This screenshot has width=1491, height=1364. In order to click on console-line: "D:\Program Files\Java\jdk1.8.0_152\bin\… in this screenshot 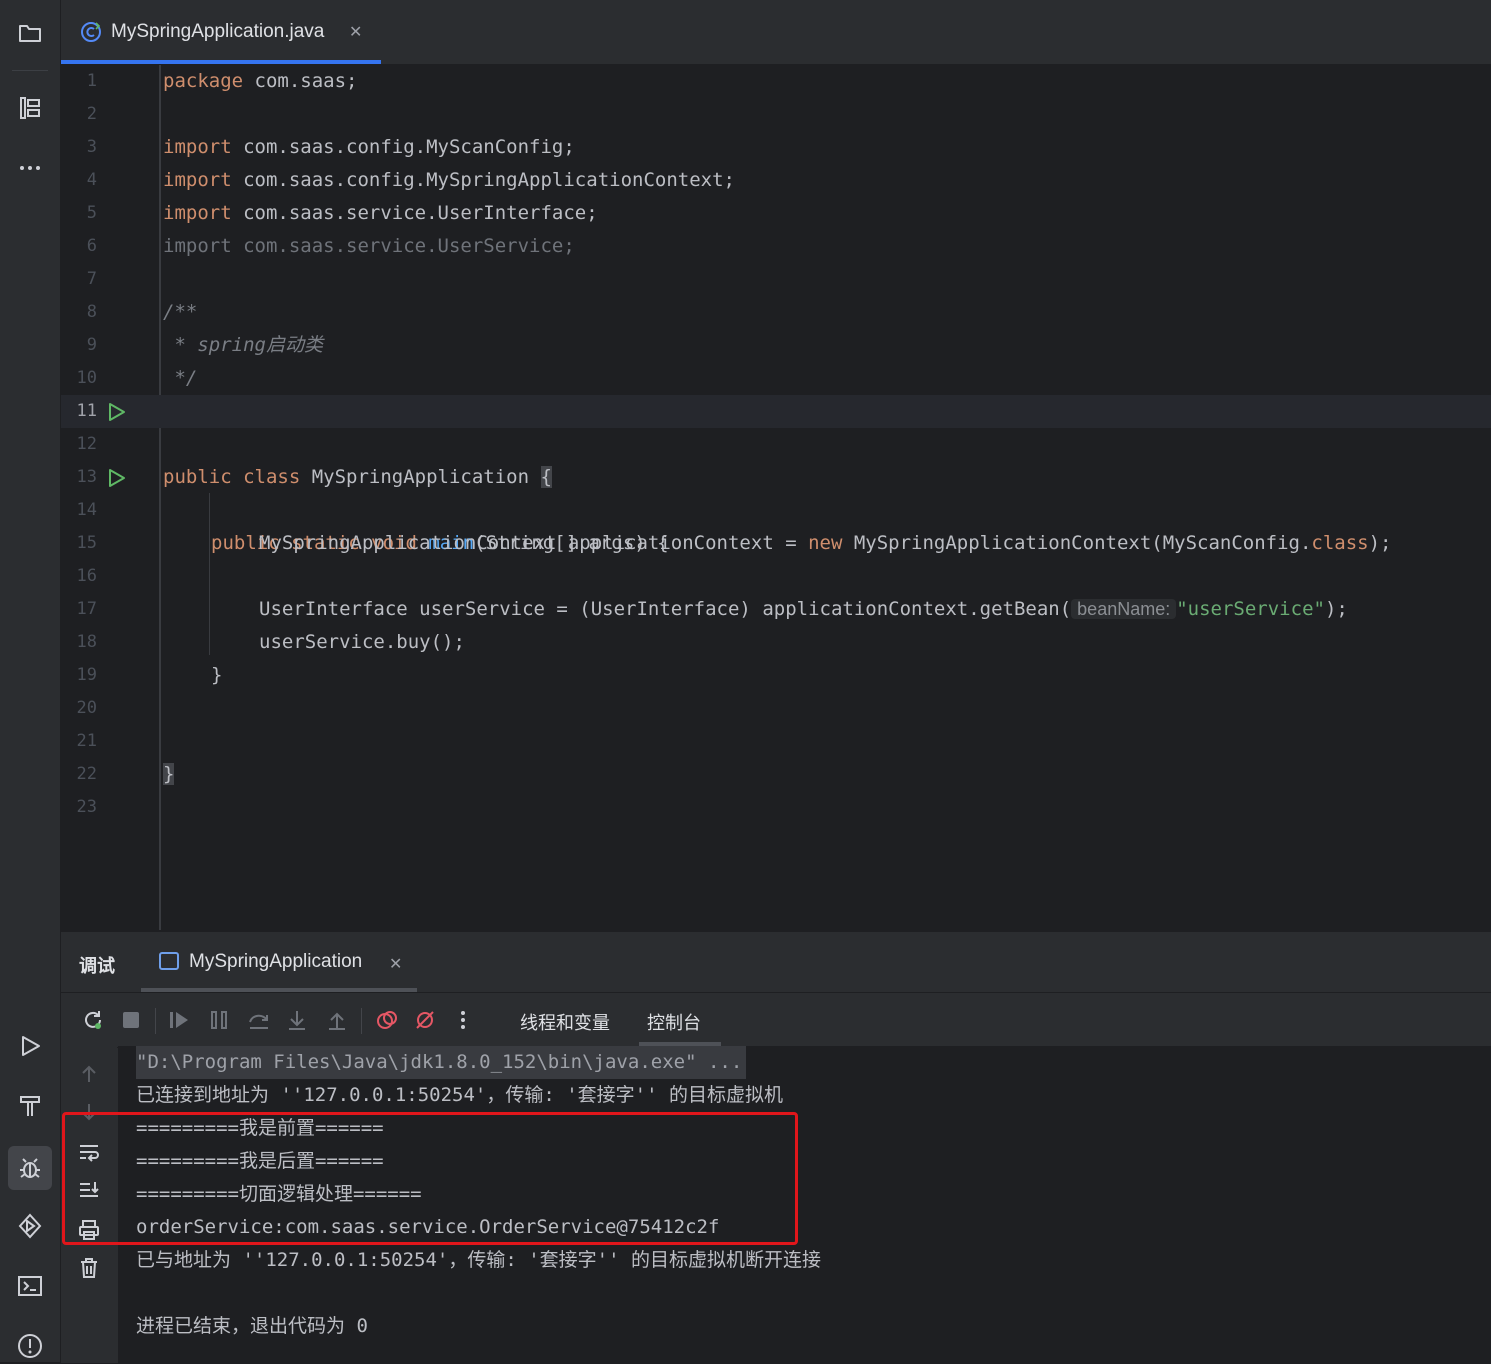, I will do `click(441, 1062)`.